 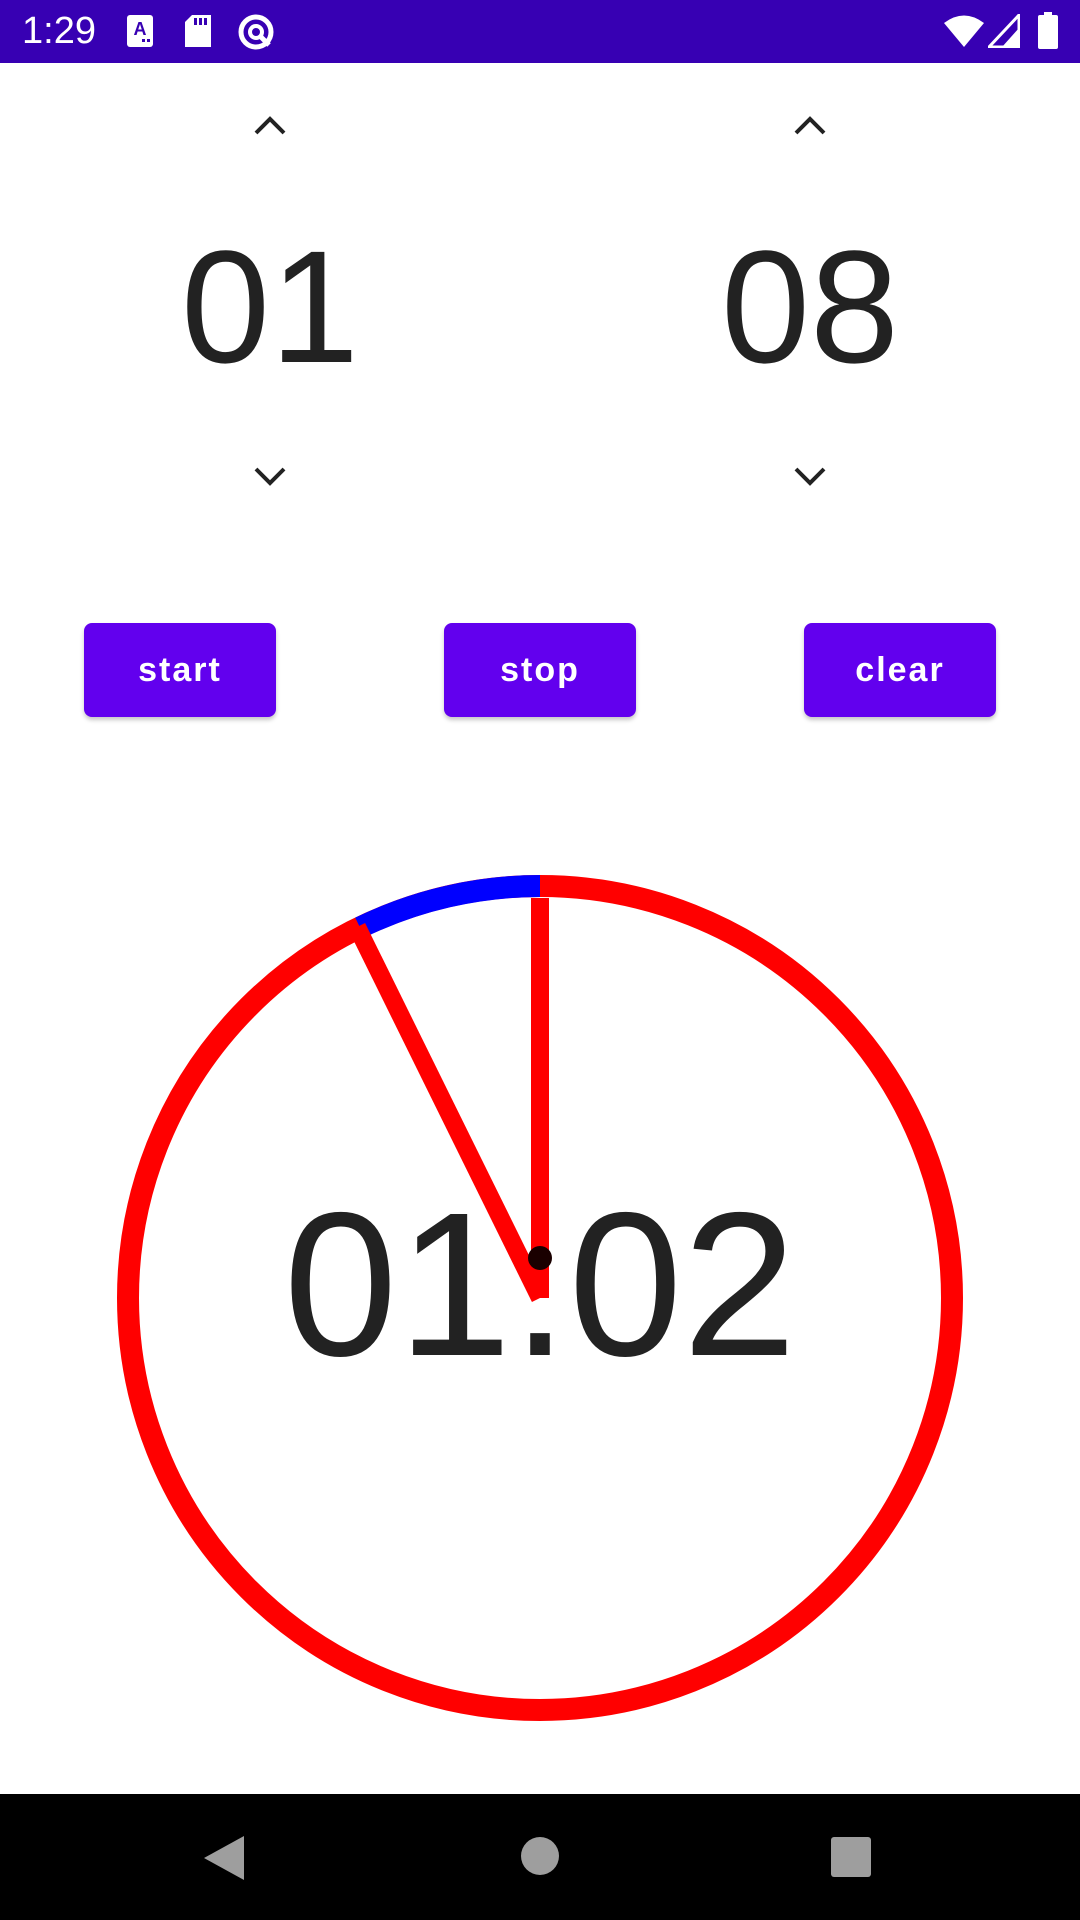 What do you see at coordinates (851, 1859) in the screenshot?
I see `recents-icon` at bounding box center [851, 1859].